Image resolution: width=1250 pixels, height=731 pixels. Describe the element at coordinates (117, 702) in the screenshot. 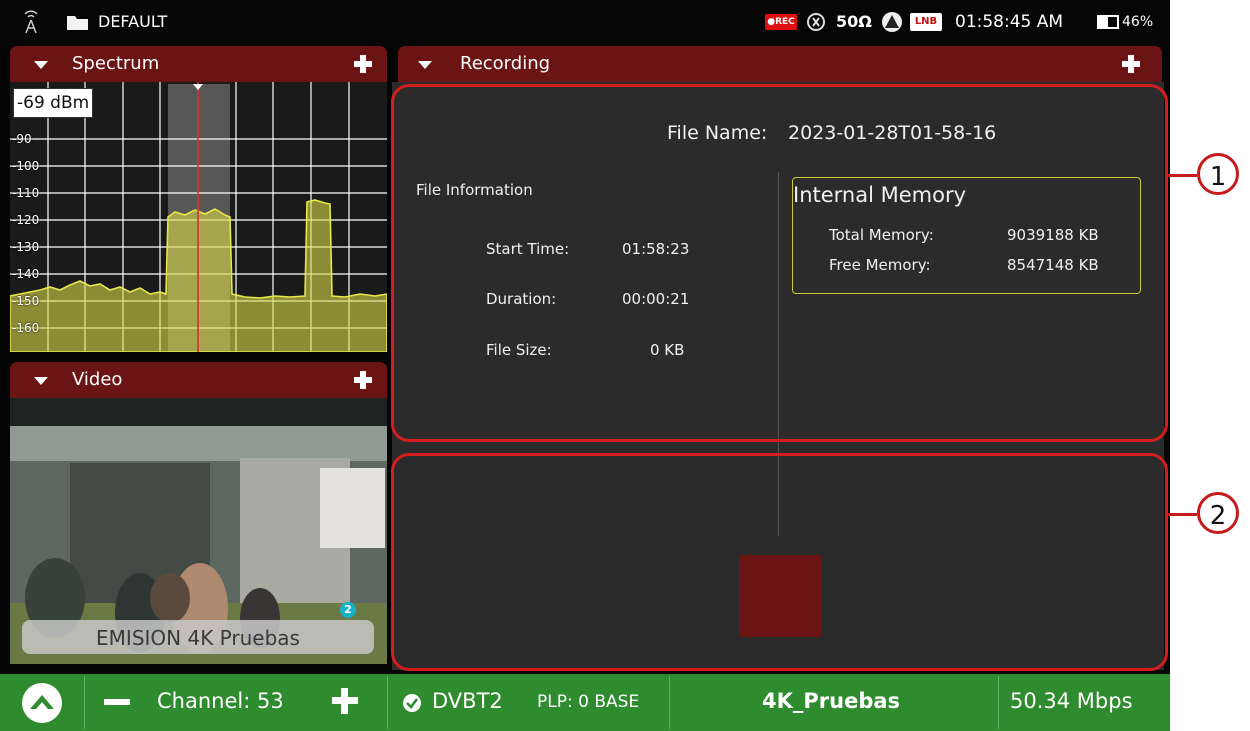

I see `channel-down-button` at that location.